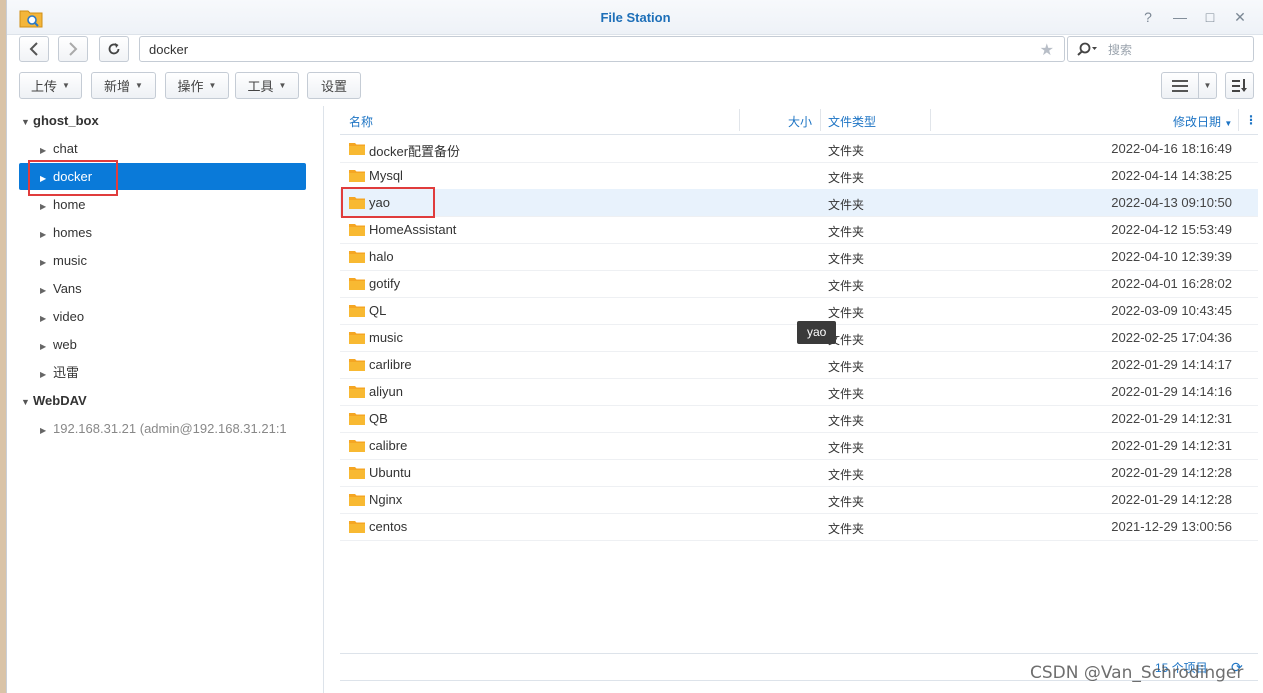 The image size is (1263, 693). I want to click on column-modified-label: 修改日期, so click(1197, 122).